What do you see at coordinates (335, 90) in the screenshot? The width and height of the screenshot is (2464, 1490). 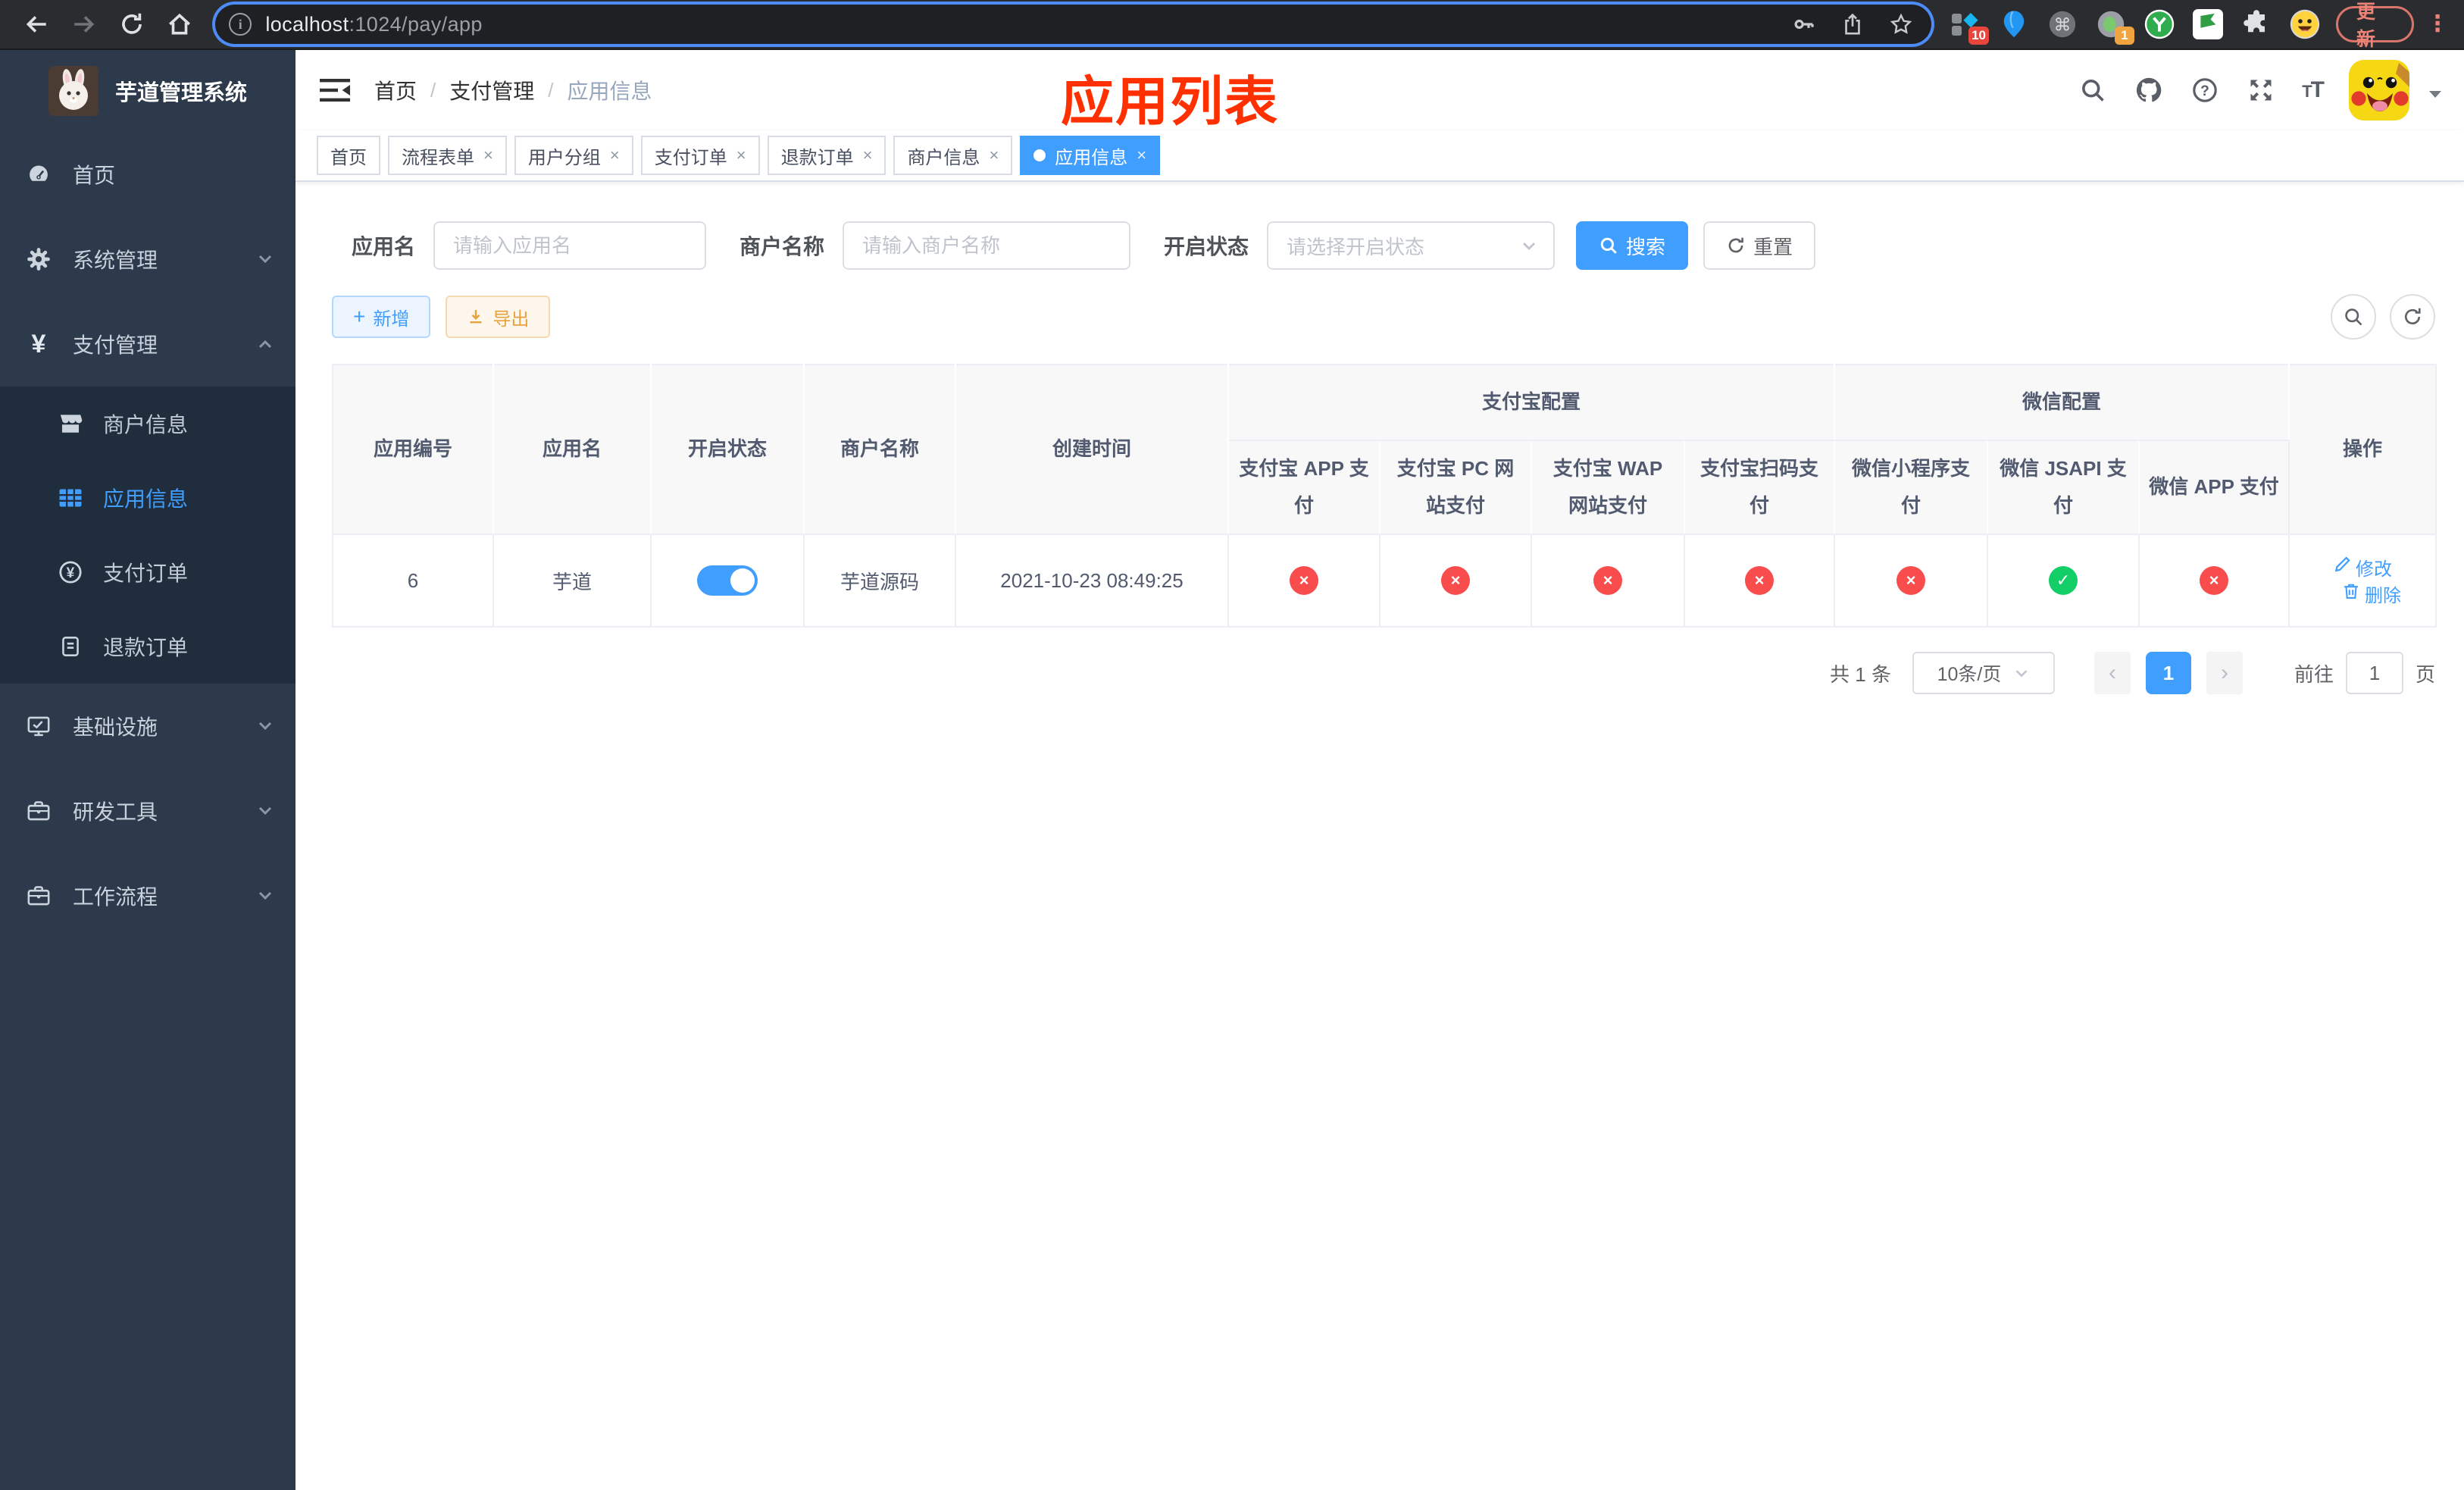 I see `sidebar-fold-icon` at bounding box center [335, 90].